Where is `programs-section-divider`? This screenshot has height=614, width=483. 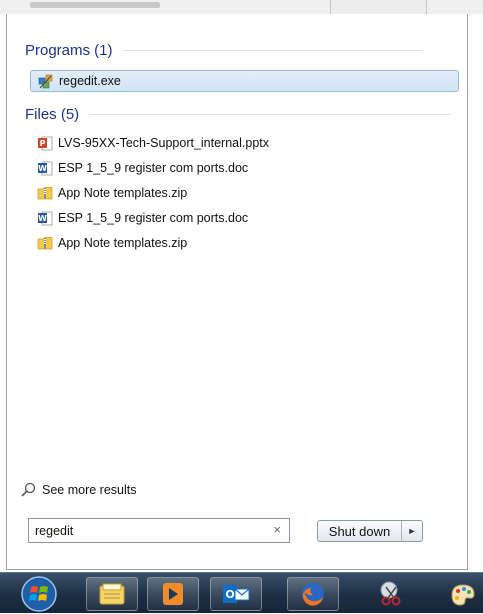 programs-section-divider is located at coordinates (272, 50).